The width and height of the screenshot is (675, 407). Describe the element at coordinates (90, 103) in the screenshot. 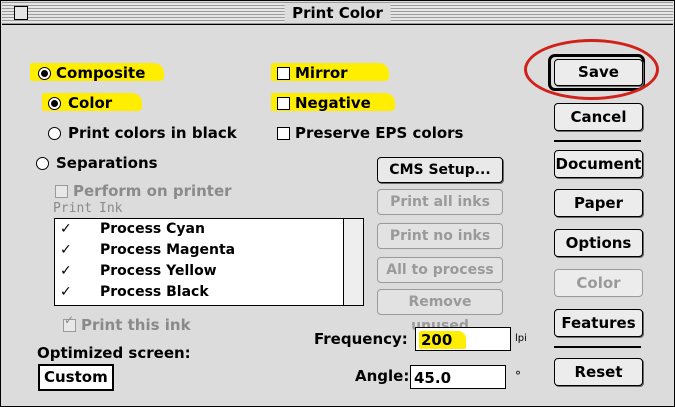

I see `color-label: Color` at that location.